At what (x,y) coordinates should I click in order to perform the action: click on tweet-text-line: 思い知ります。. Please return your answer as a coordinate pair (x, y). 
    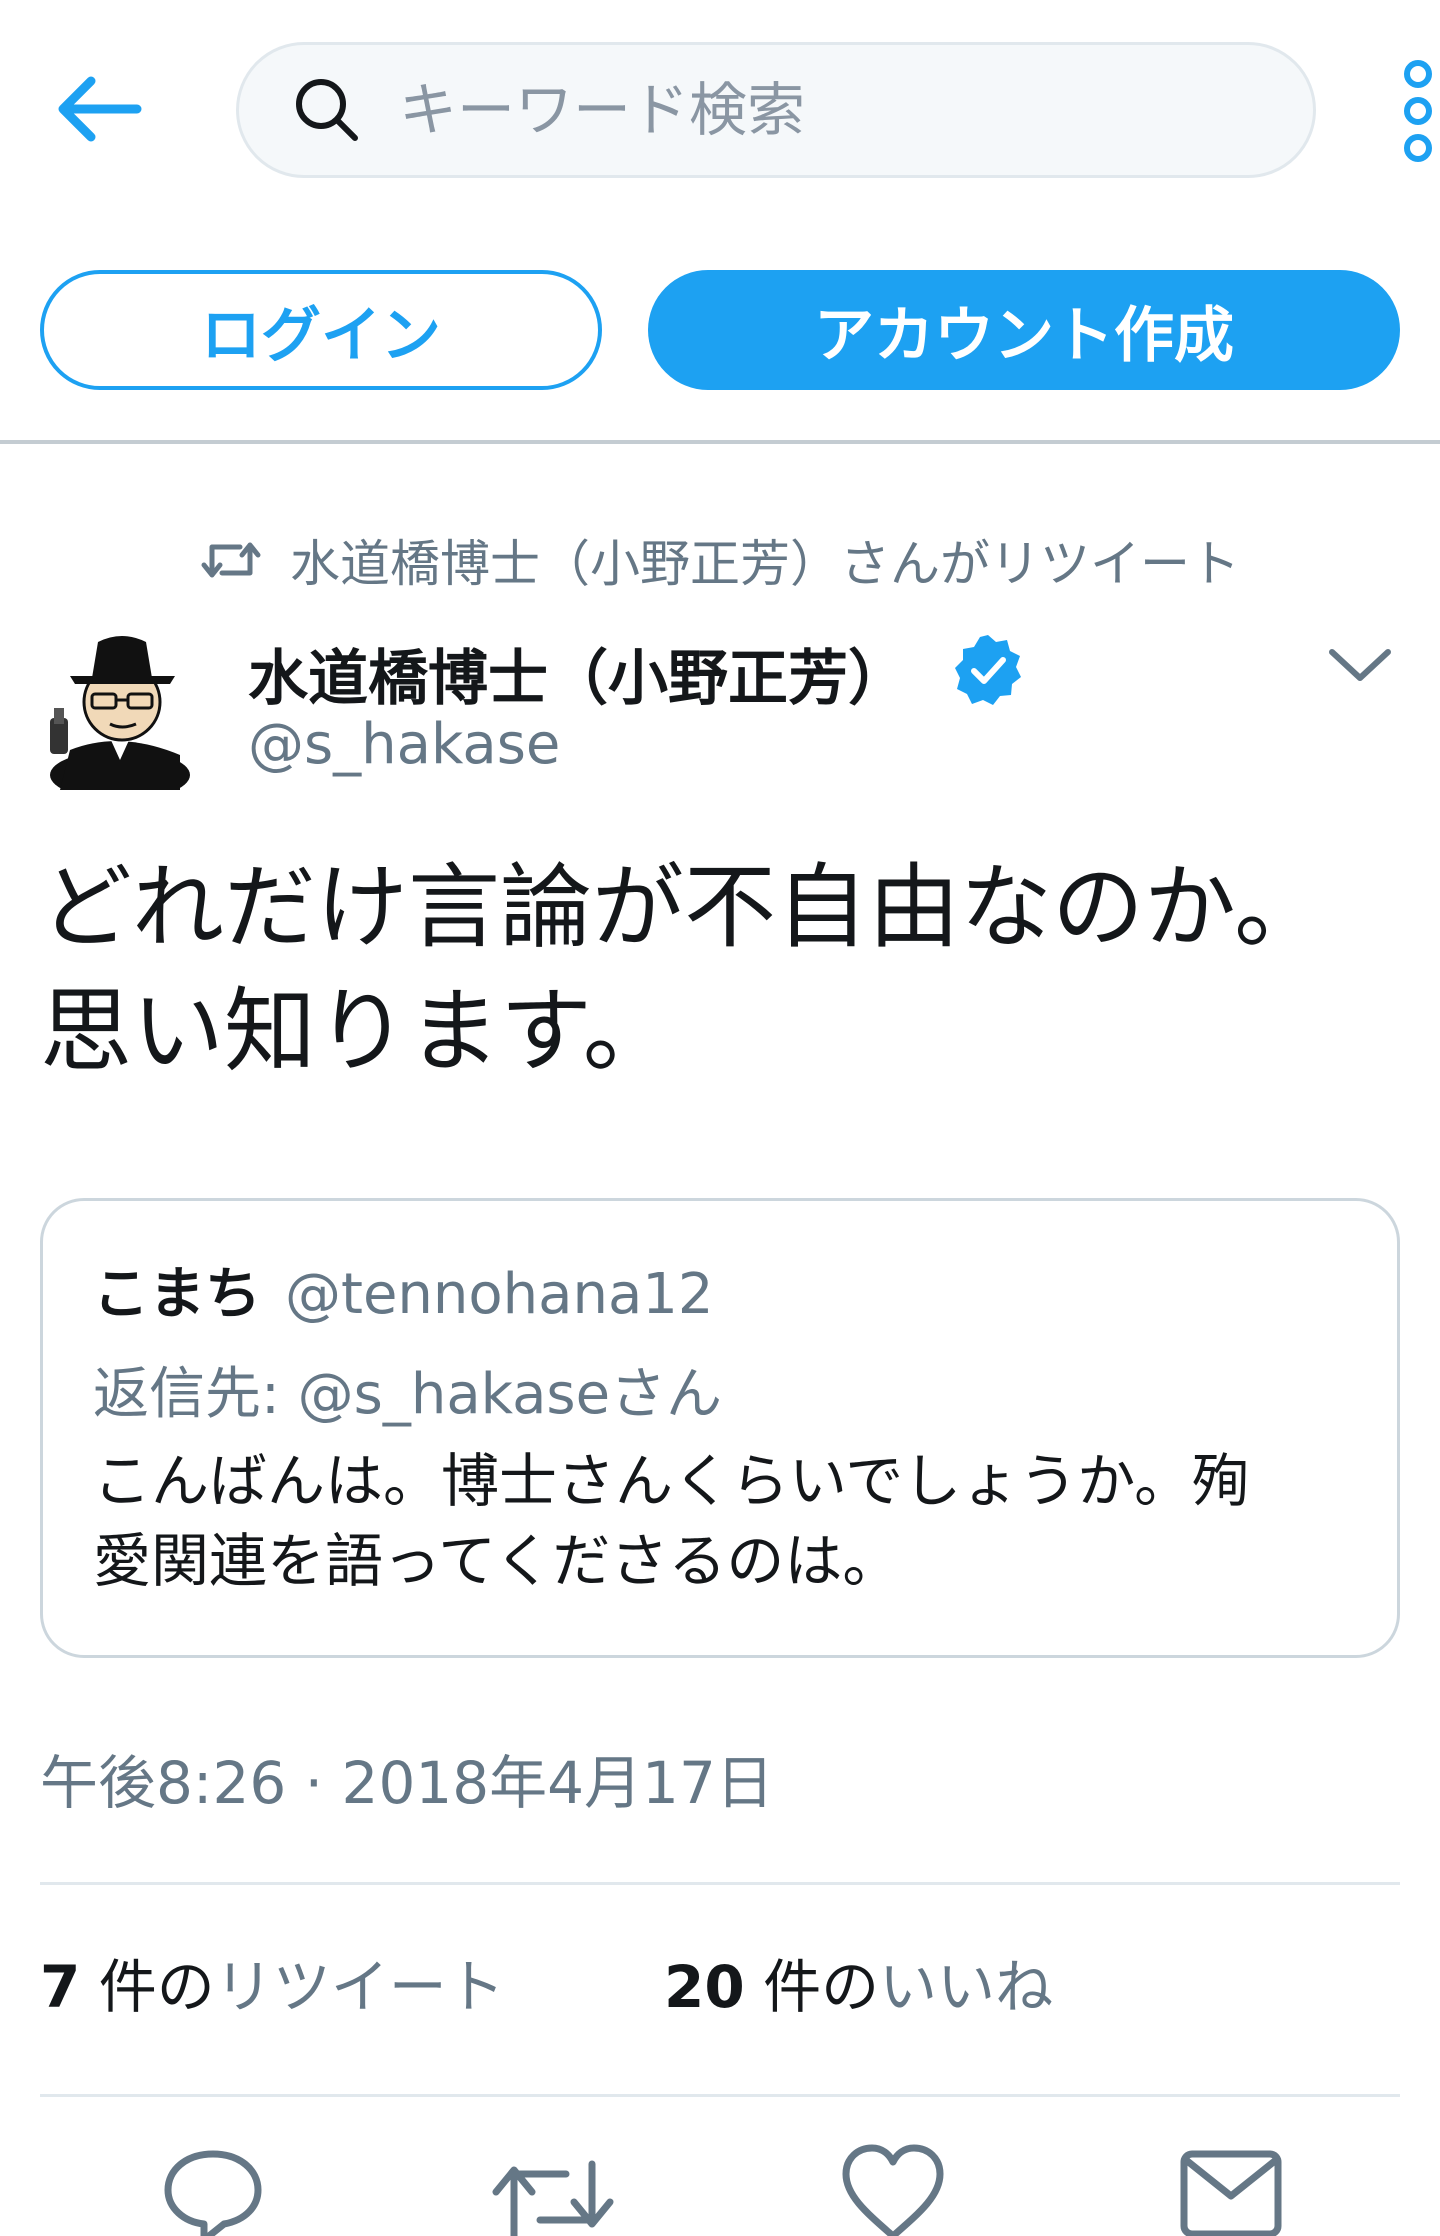
    Looking at the image, I should click on (357, 1031).